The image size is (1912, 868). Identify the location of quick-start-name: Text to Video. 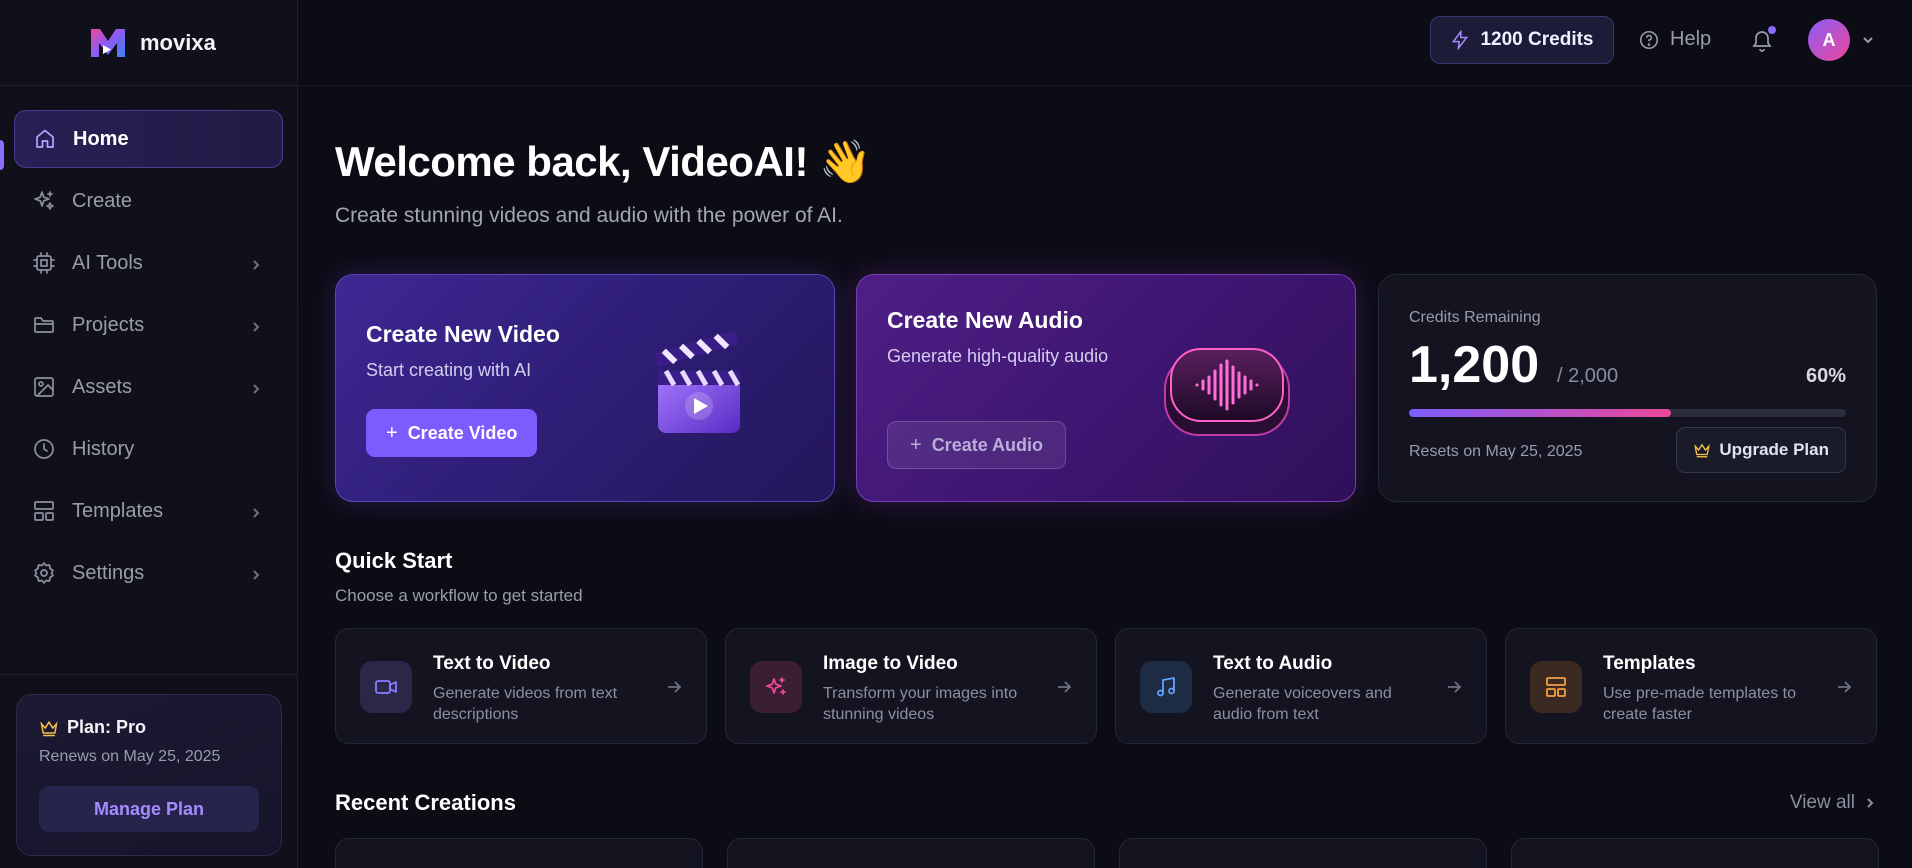
(492, 663).